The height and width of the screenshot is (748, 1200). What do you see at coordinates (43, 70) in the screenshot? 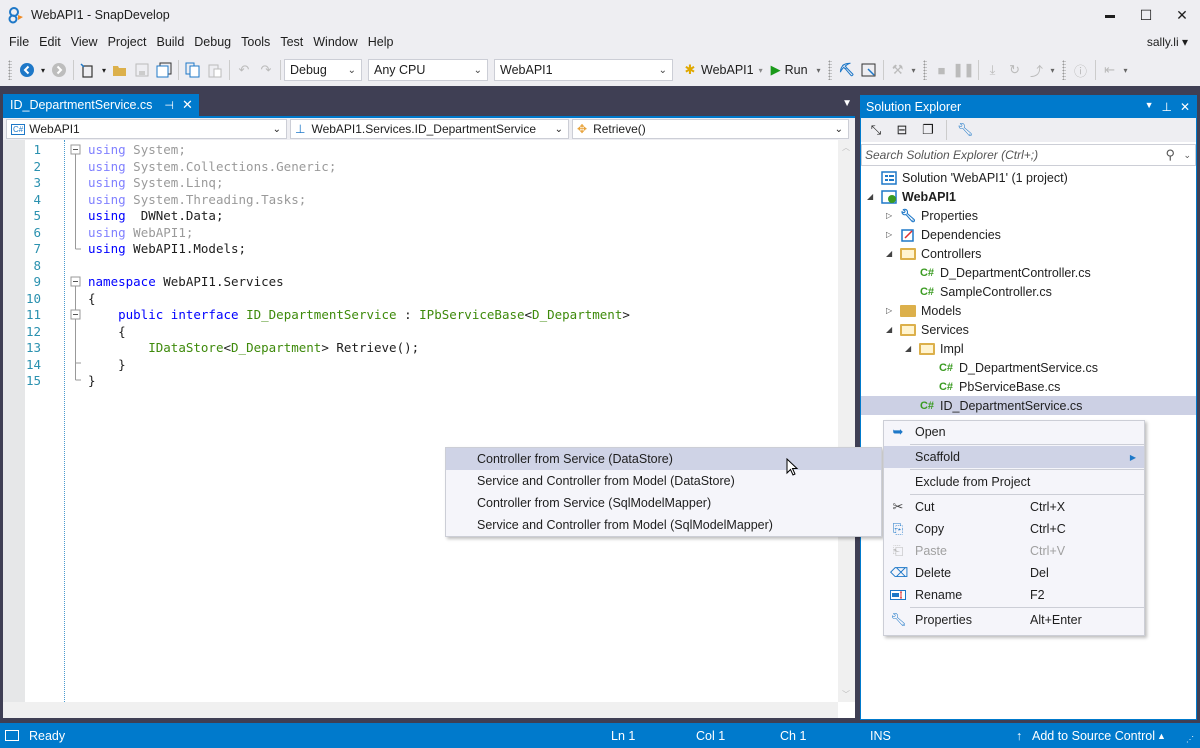
I see `back-dropdown-icon: ▾` at bounding box center [43, 70].